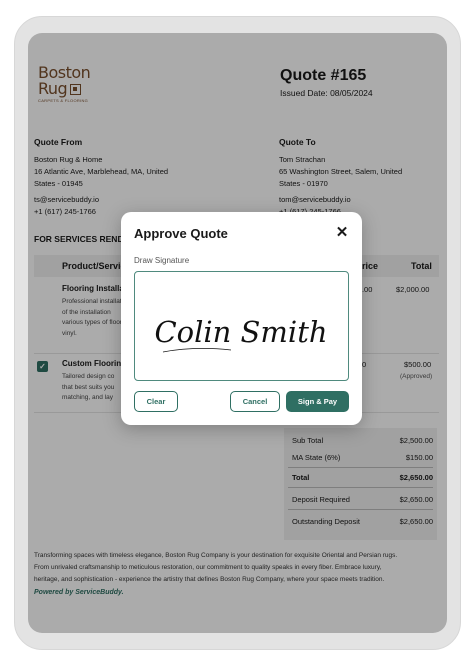 This screenshot has width=474, height=666. I want to click on signature-pad: Colin Smith, so click(241, 326).